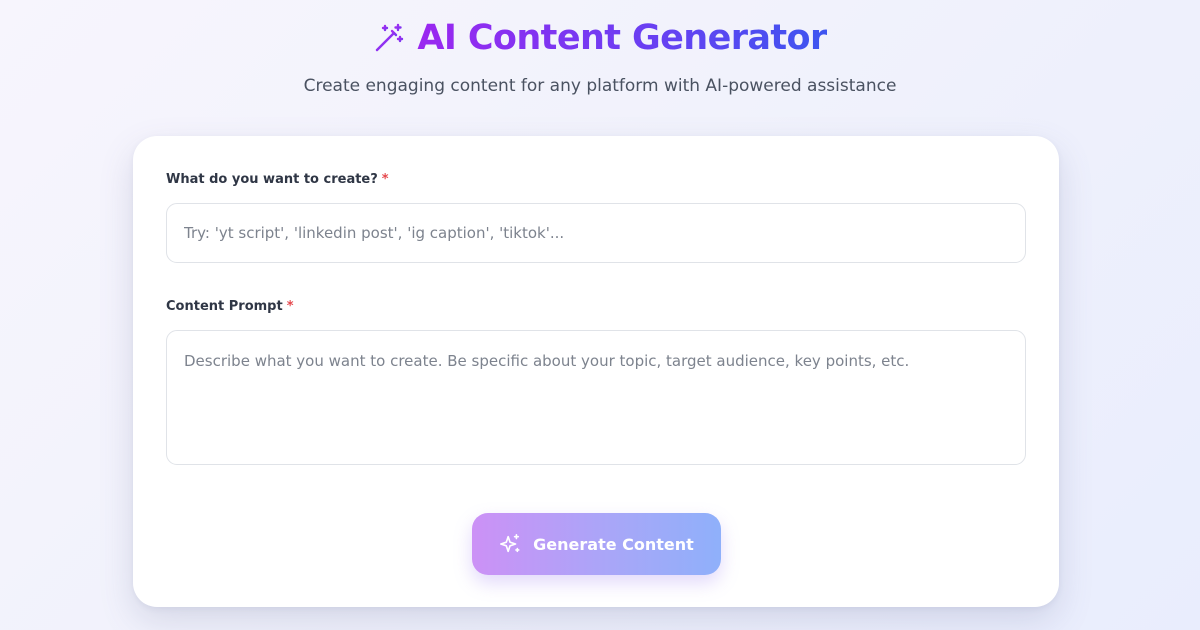 Image resolution: width=1200 pixels, height=630 pixels. What do you see at coordinates (596, 233) in the screenshot?
I see `content-type-input` at bounding box center [596, 233].